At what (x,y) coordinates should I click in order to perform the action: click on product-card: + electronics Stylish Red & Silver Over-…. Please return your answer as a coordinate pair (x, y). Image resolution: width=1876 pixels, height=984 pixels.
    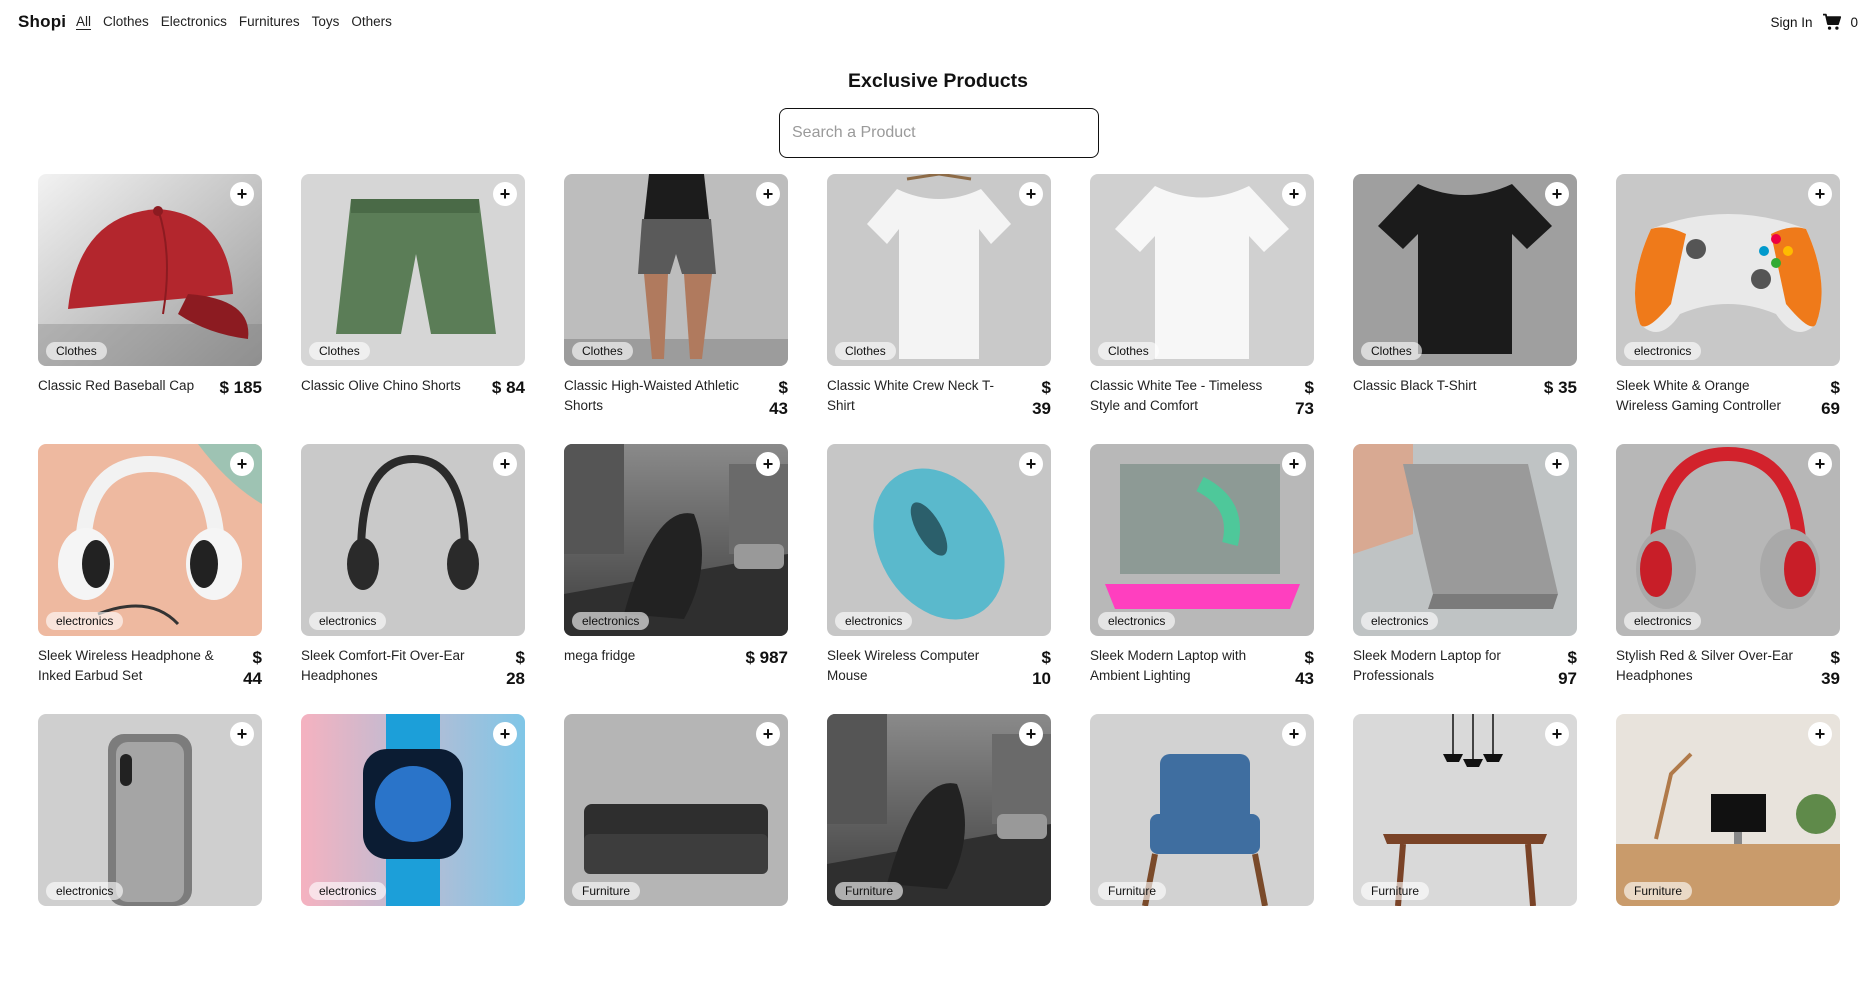
    Looking at the image, I should click on (1728, 579).